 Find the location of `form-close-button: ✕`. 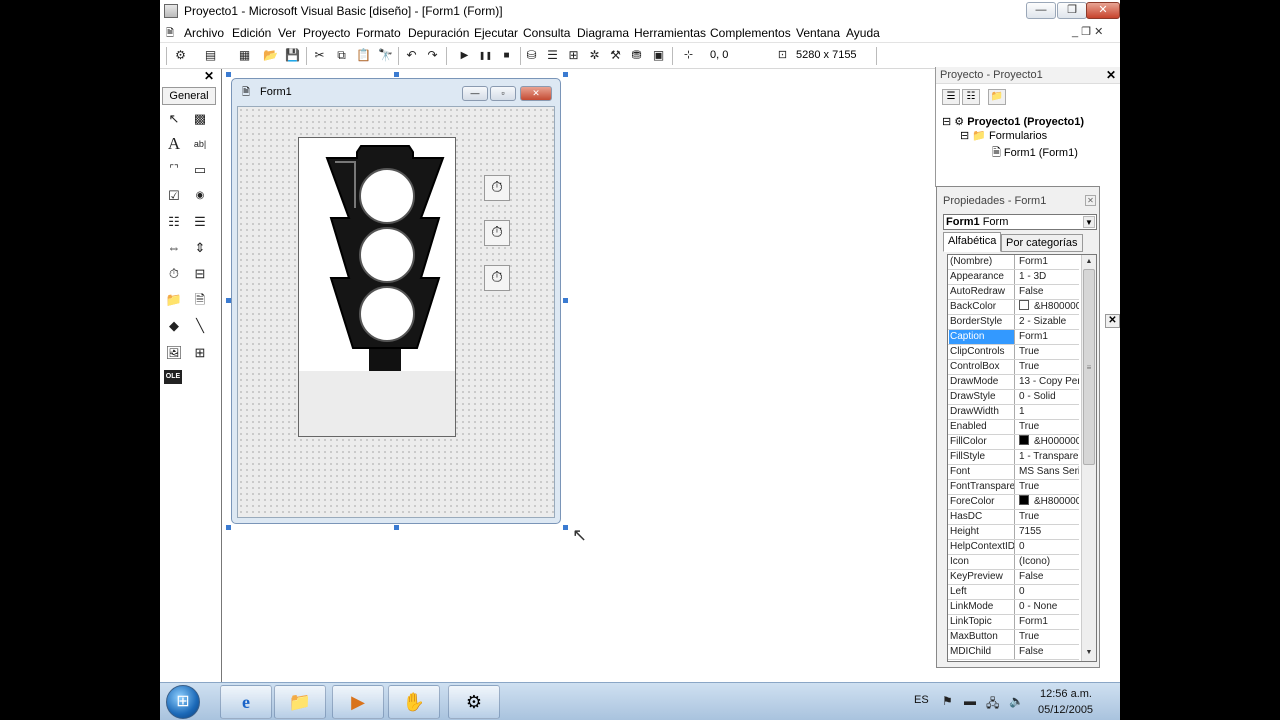

form-close-button: ✕ is located at coordinates (536, 93).